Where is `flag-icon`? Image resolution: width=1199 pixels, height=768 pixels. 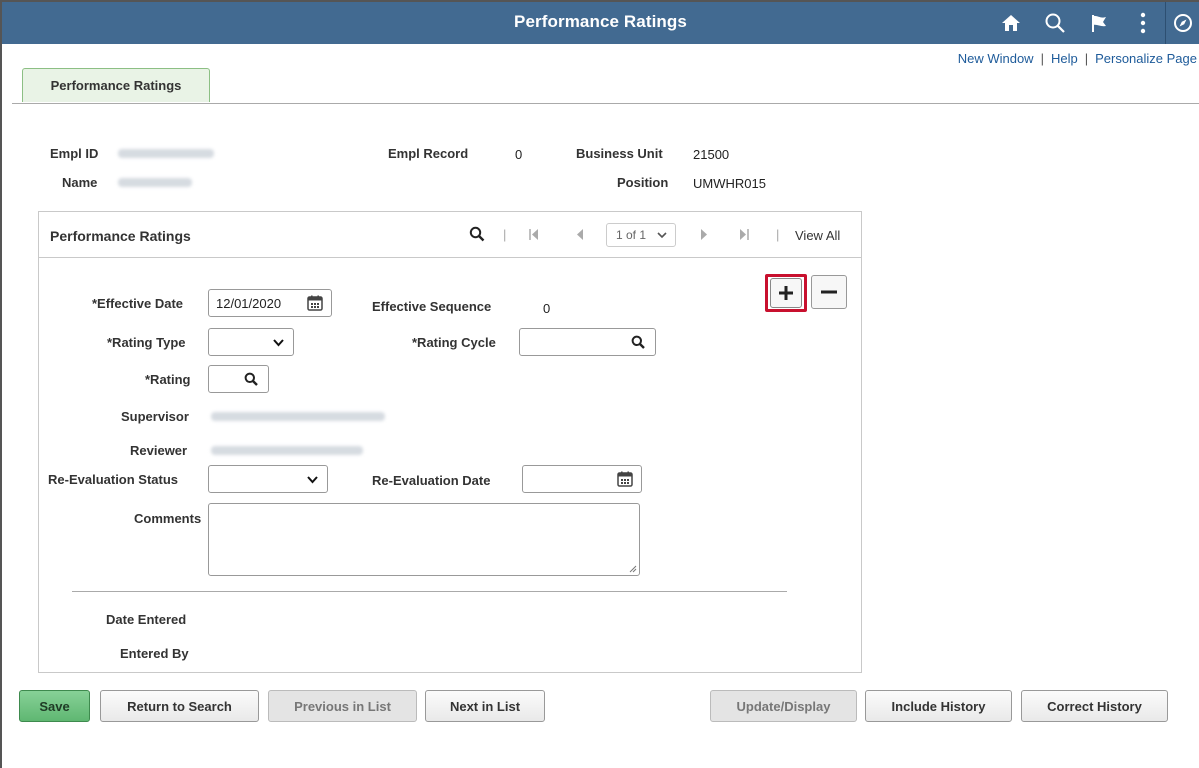 flag-icon is located at coordinates (1099, 23).